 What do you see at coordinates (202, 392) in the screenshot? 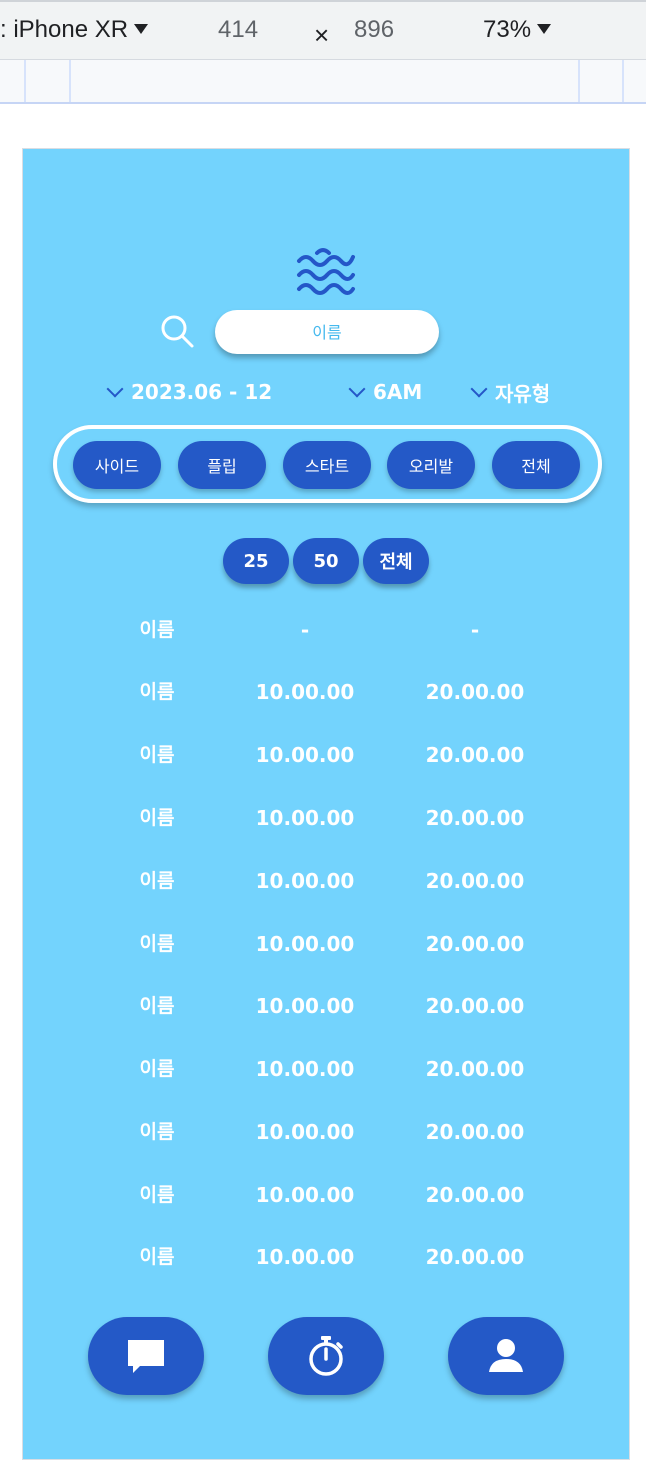
I see `date-range-label: 2023.06 - 12` at bounding box center [202, 392].